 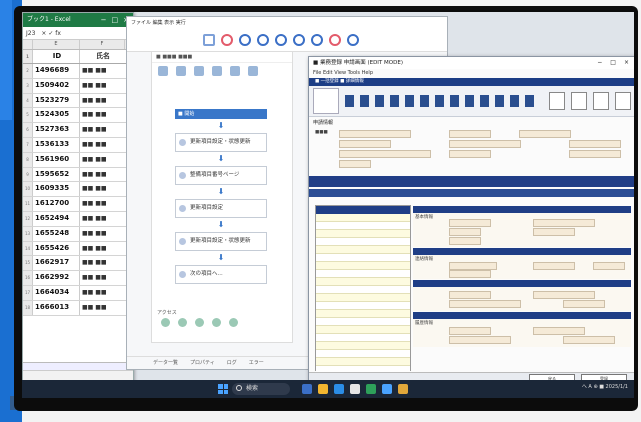 What do you see at coordinates (56, 233) in the screenshot?
I see `cell-id: 1655248` at bounding box center [56, 233].